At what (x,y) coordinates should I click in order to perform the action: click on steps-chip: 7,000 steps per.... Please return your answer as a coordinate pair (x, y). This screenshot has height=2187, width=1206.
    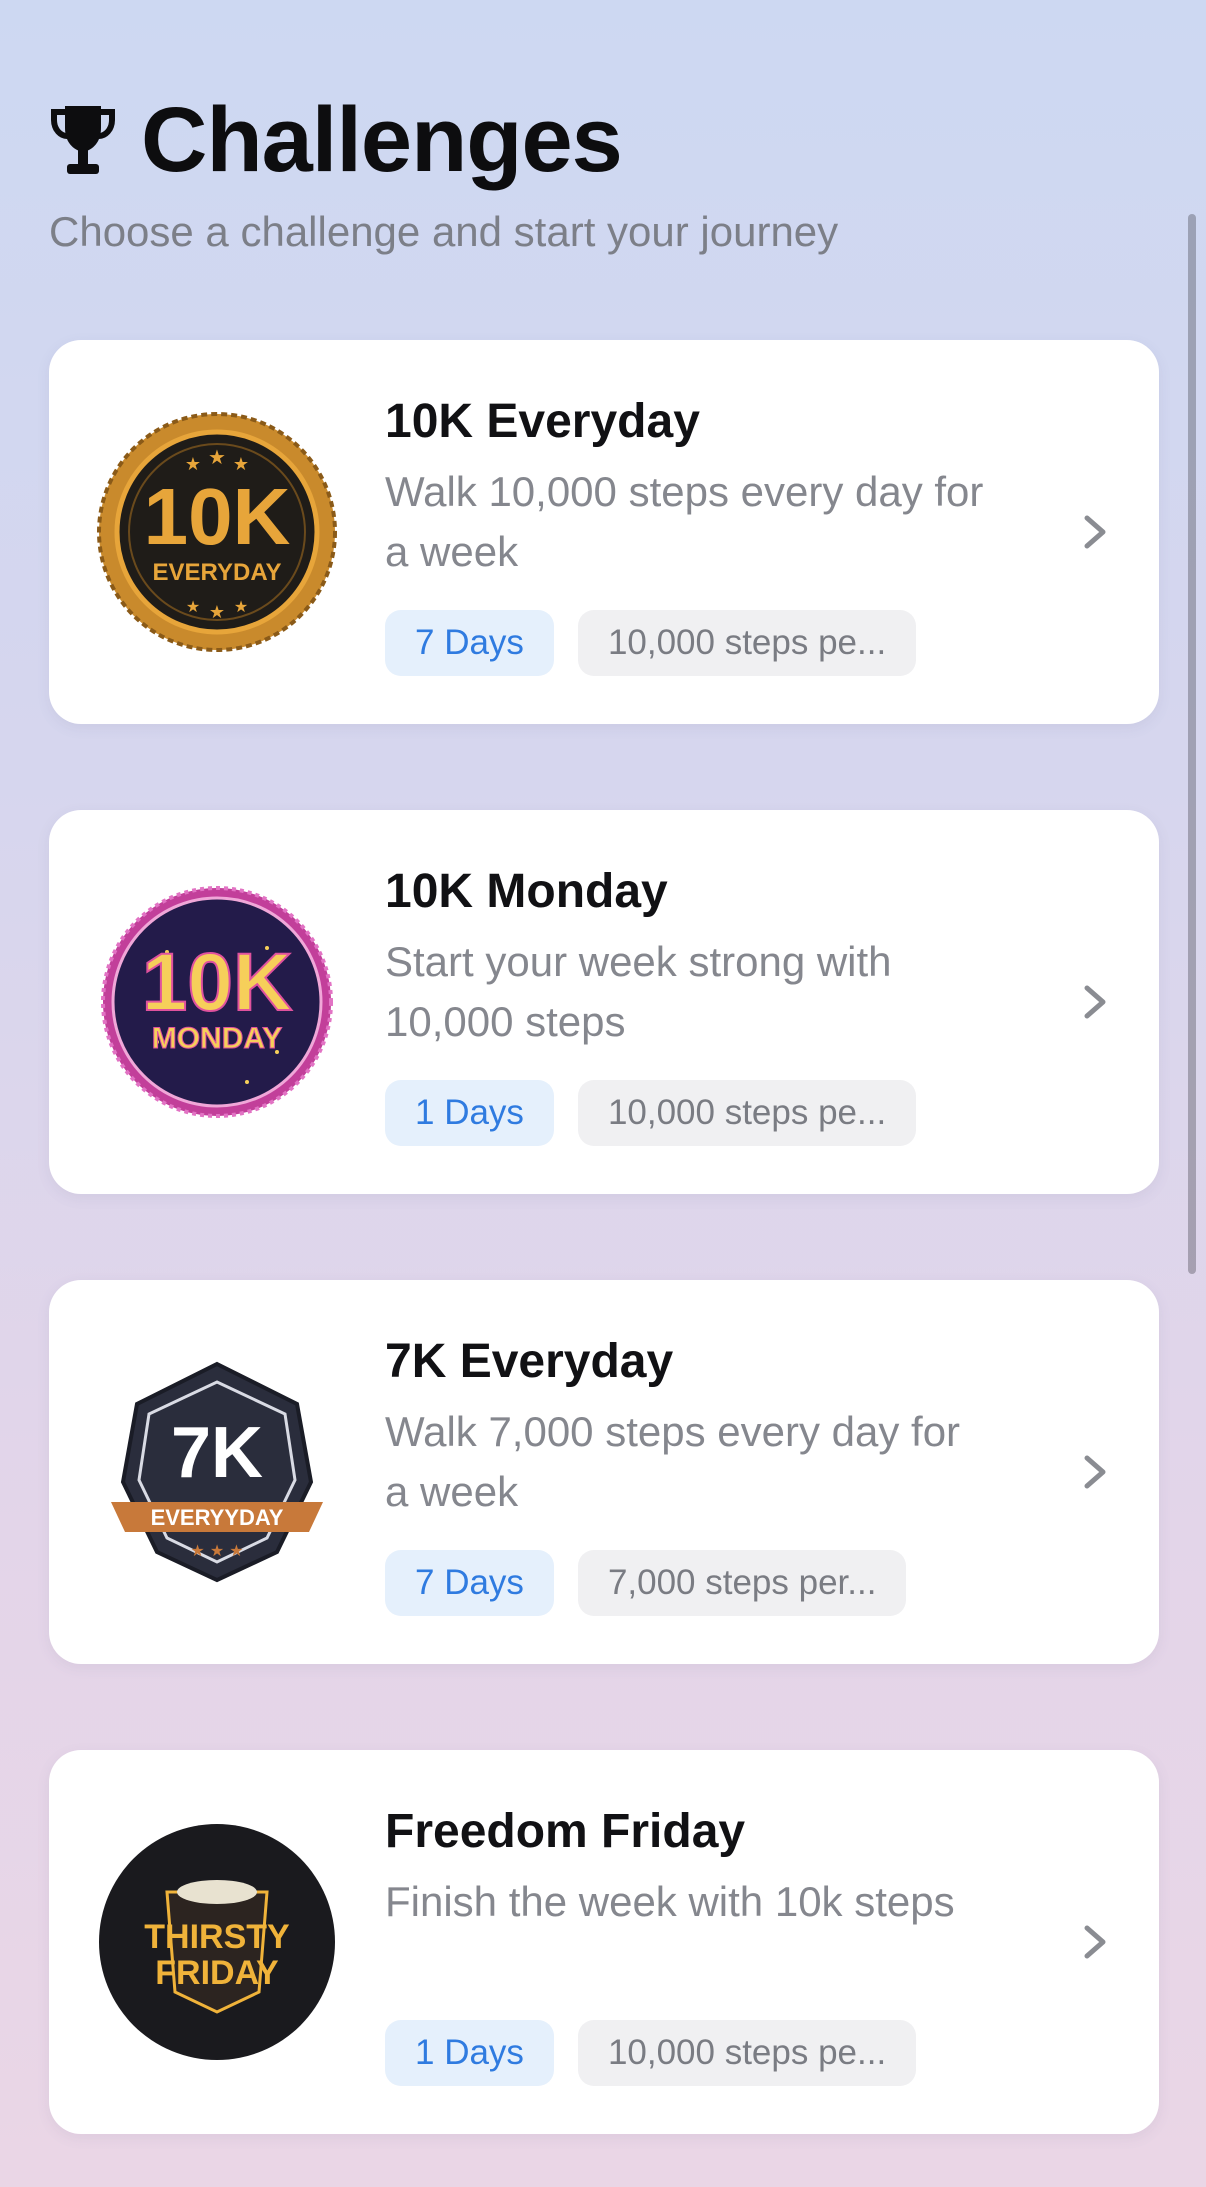
    Looking at the image, I should click on (742, 1583).